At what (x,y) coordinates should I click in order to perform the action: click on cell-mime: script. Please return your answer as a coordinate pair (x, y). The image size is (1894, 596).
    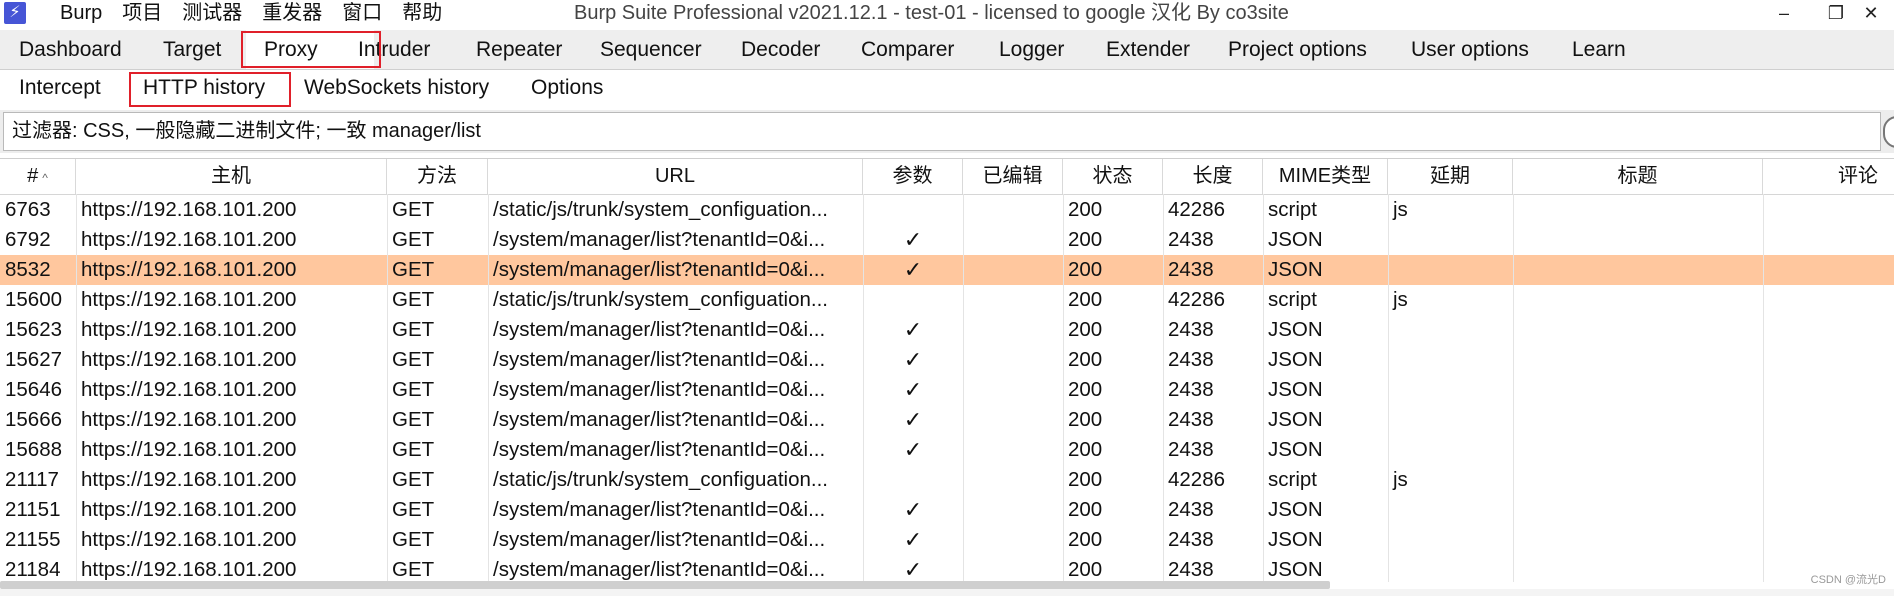
    Looking at the image, I should click on (1292, 479).